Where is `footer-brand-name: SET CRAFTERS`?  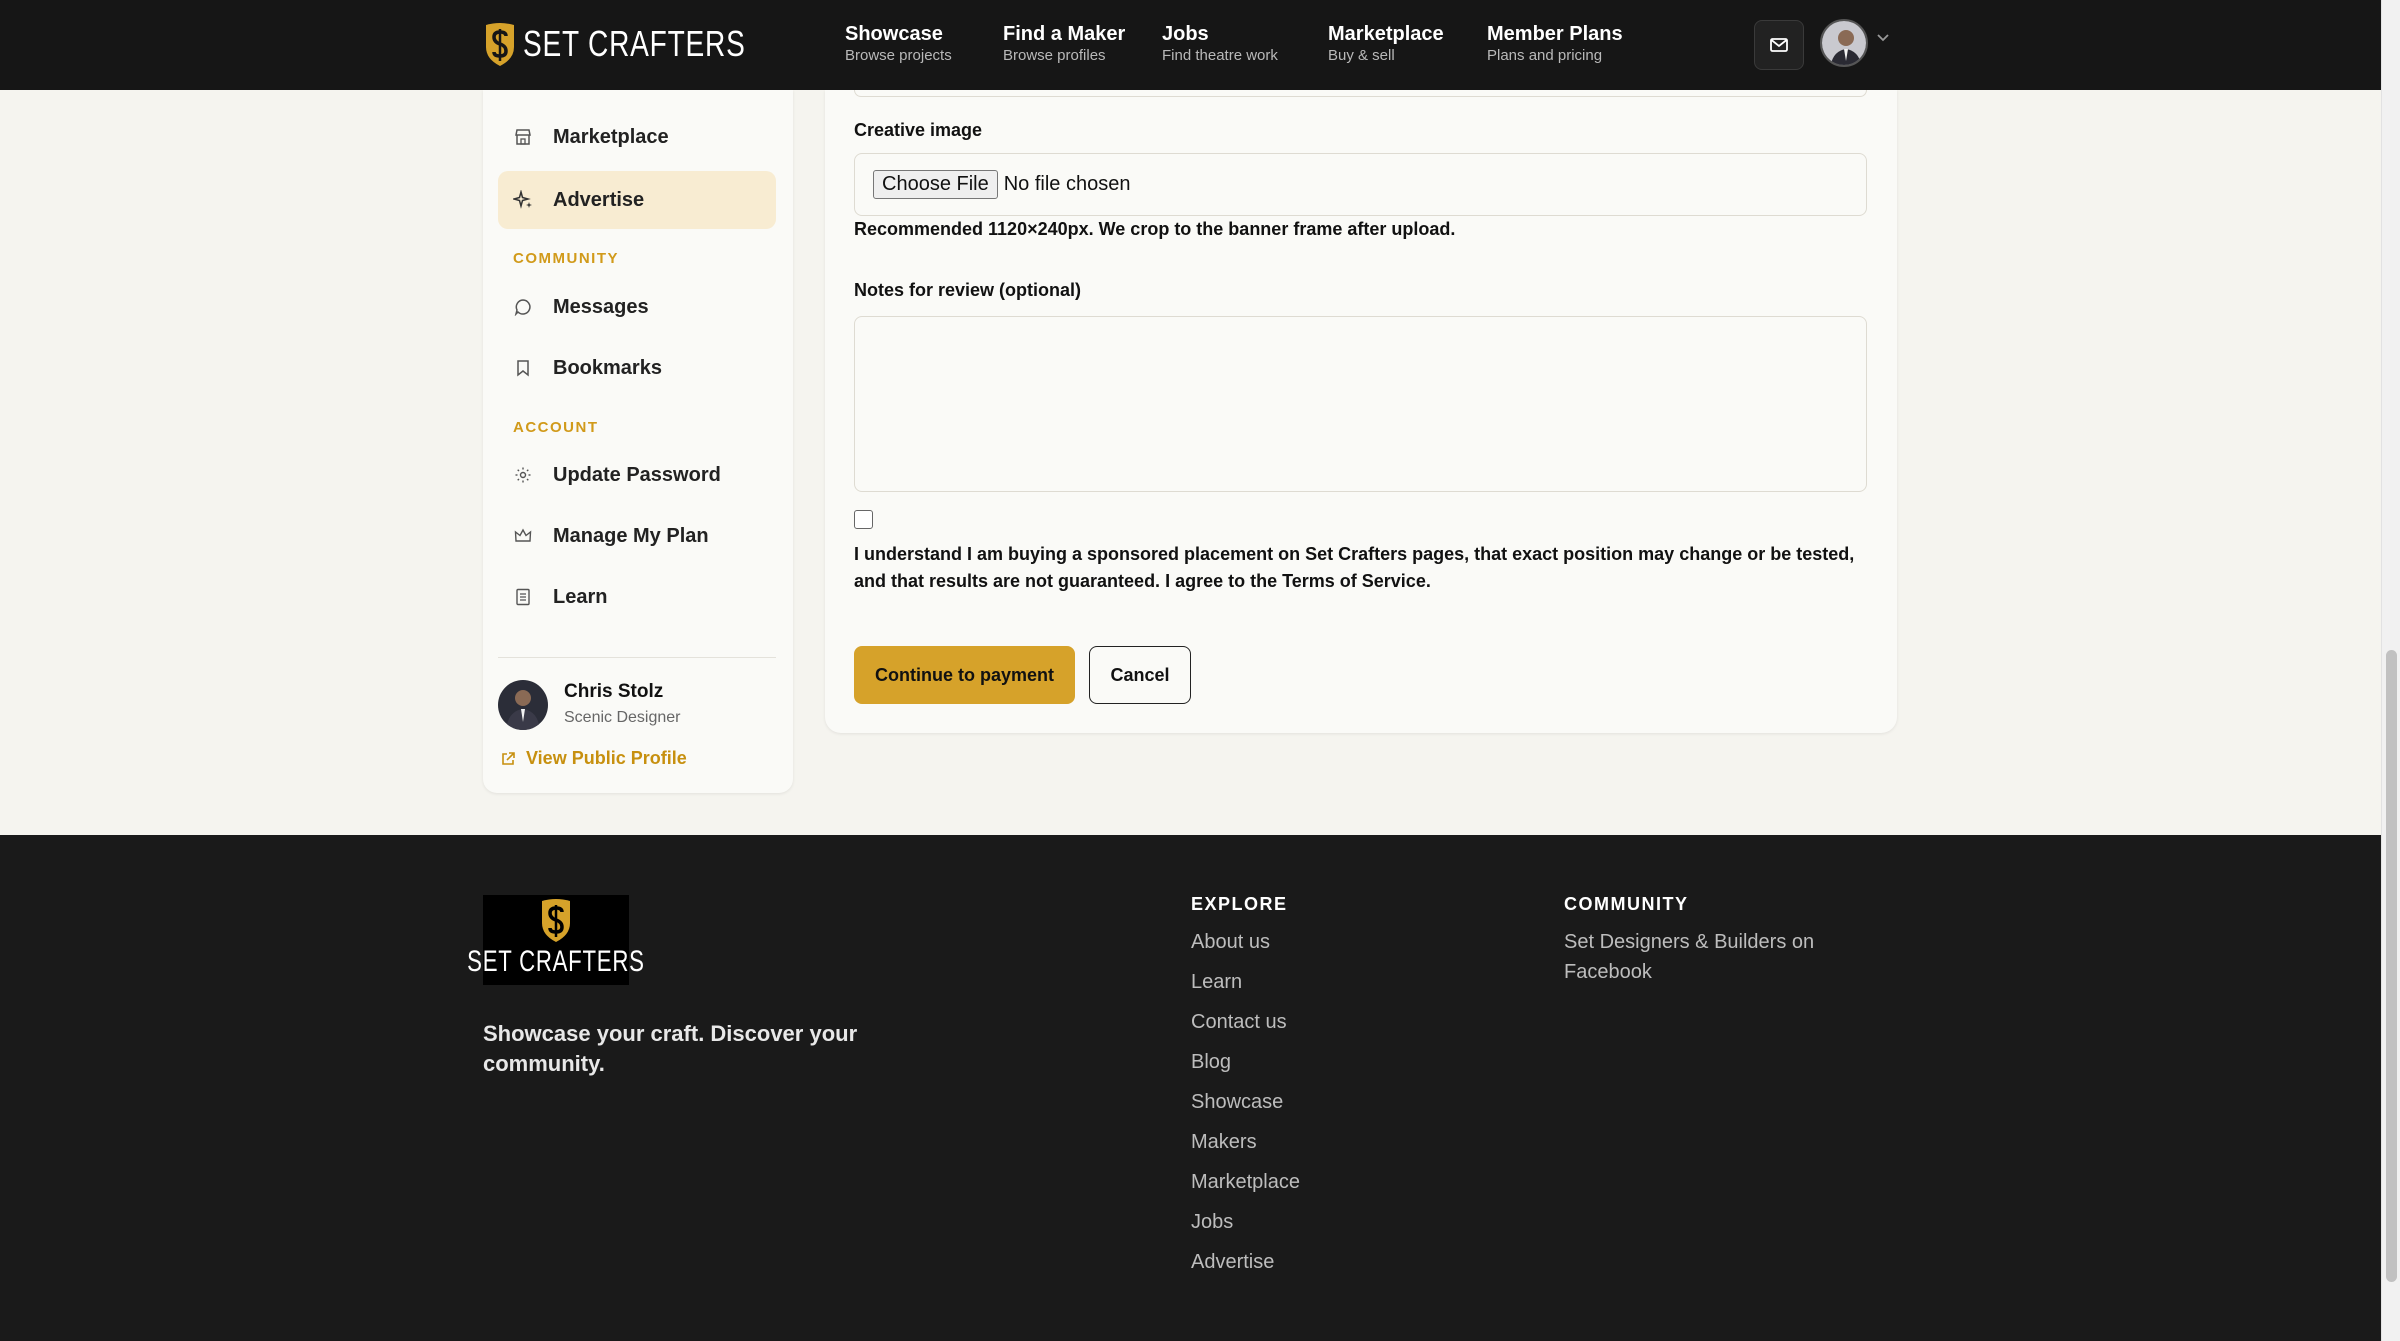 footer-brand-name: SET CRAFTERS is located at coordinates (556, 961).